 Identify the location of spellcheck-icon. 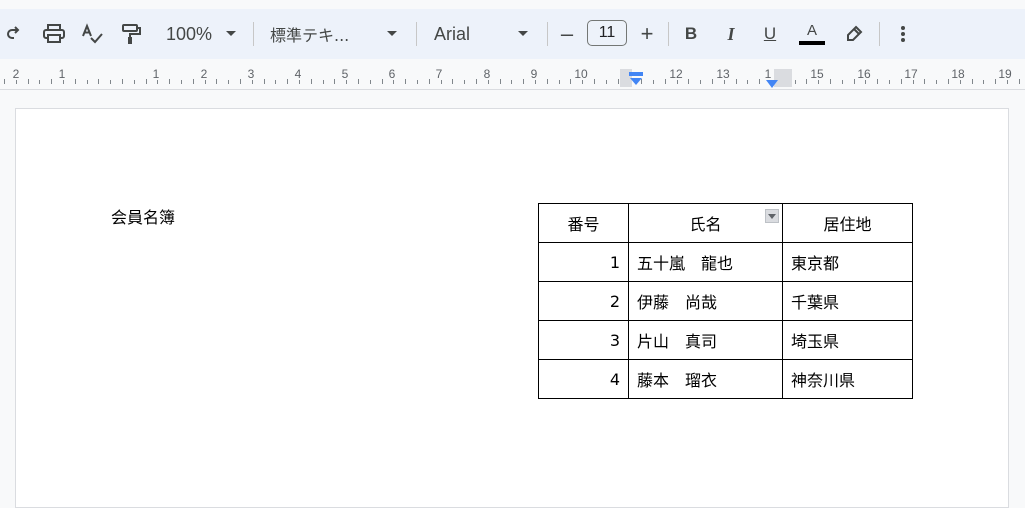
(92, 34).